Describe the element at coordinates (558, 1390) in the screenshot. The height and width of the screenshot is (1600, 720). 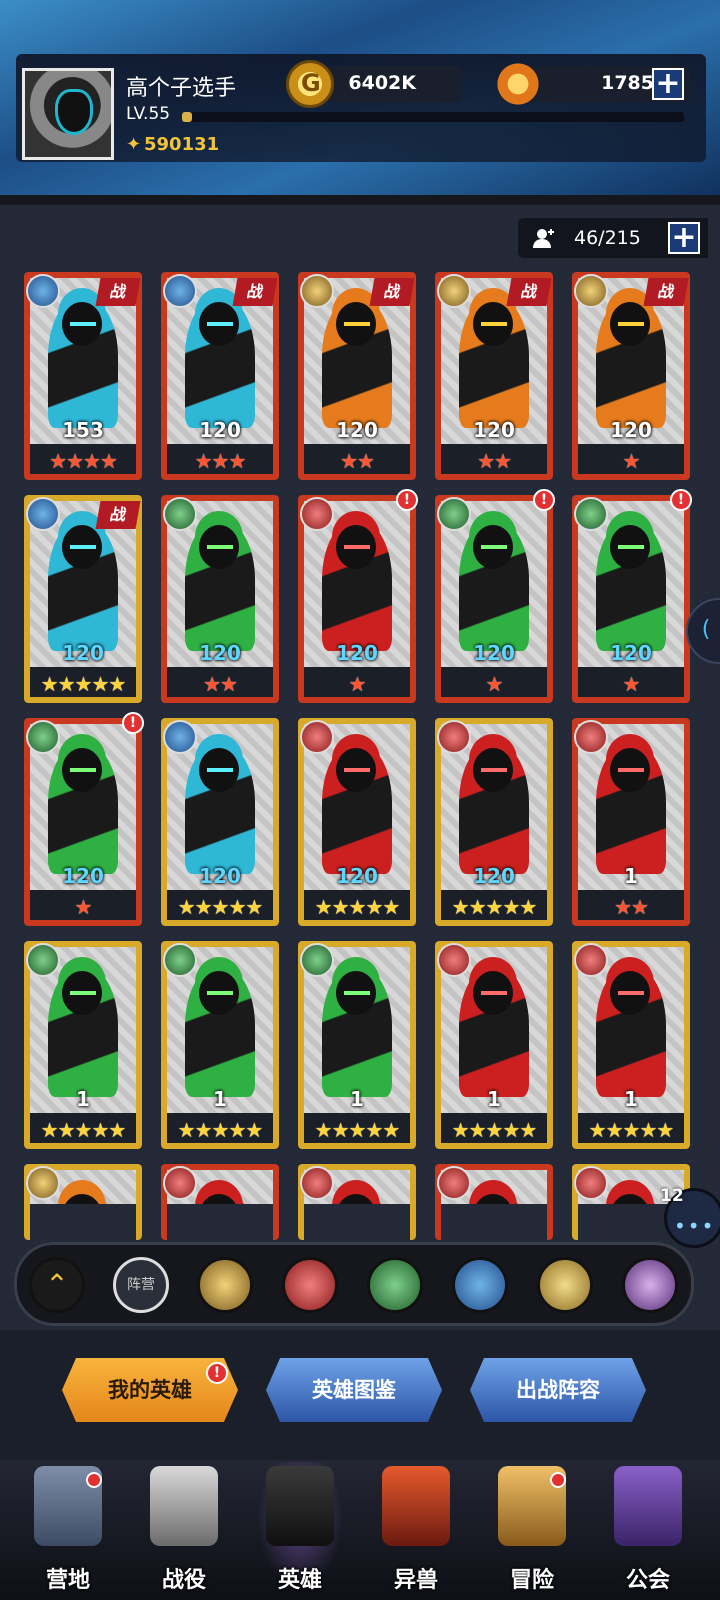
I see `tab-battle-lineup: 出战阵容` at that location.